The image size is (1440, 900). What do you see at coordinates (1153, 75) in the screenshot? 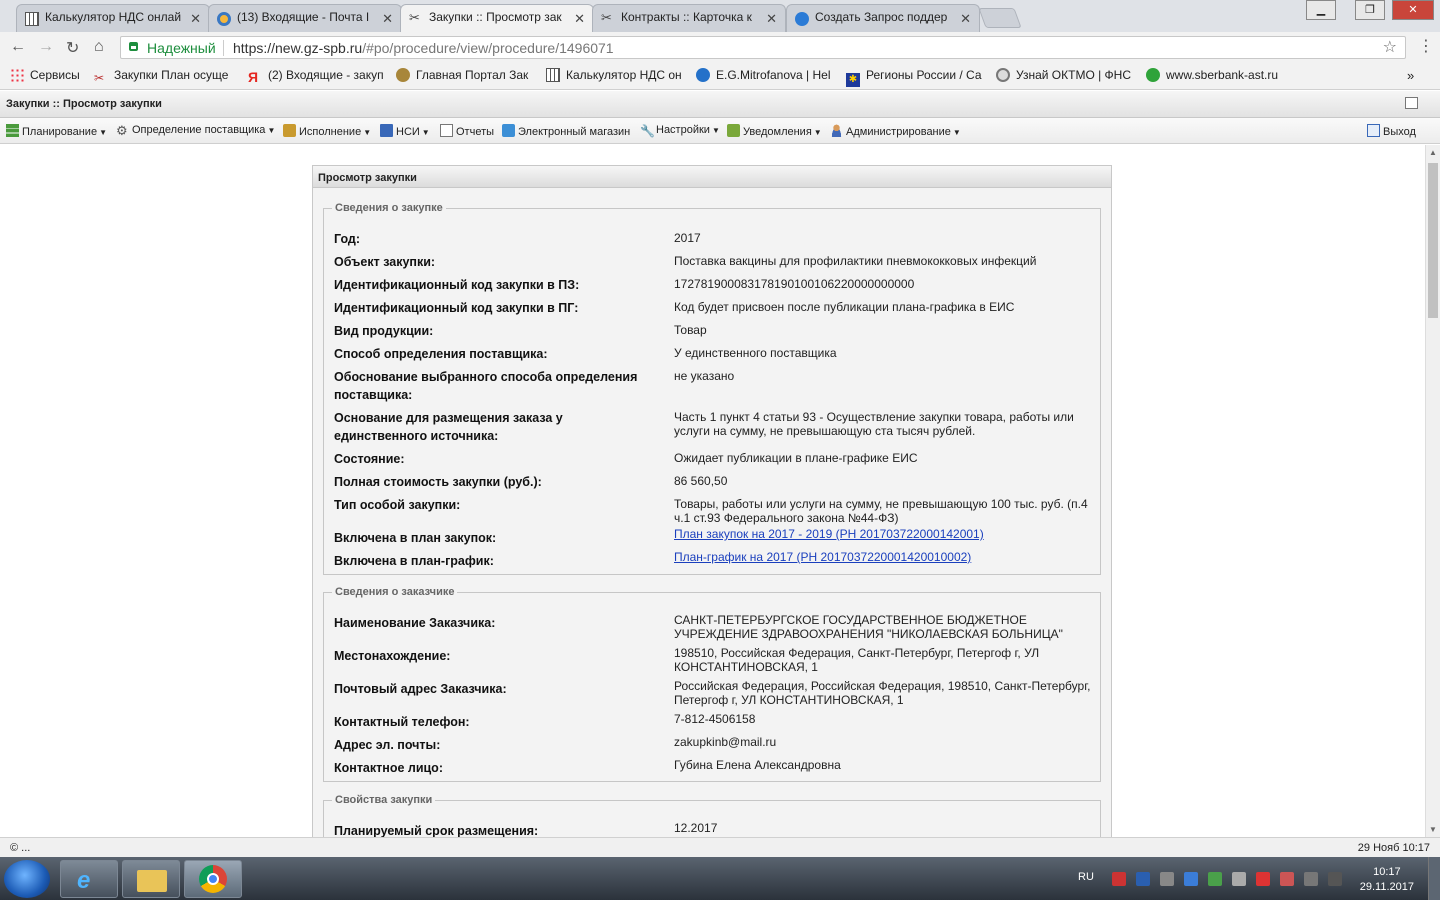
I see `sberbank-icon` at bounding box center [1153, 75].